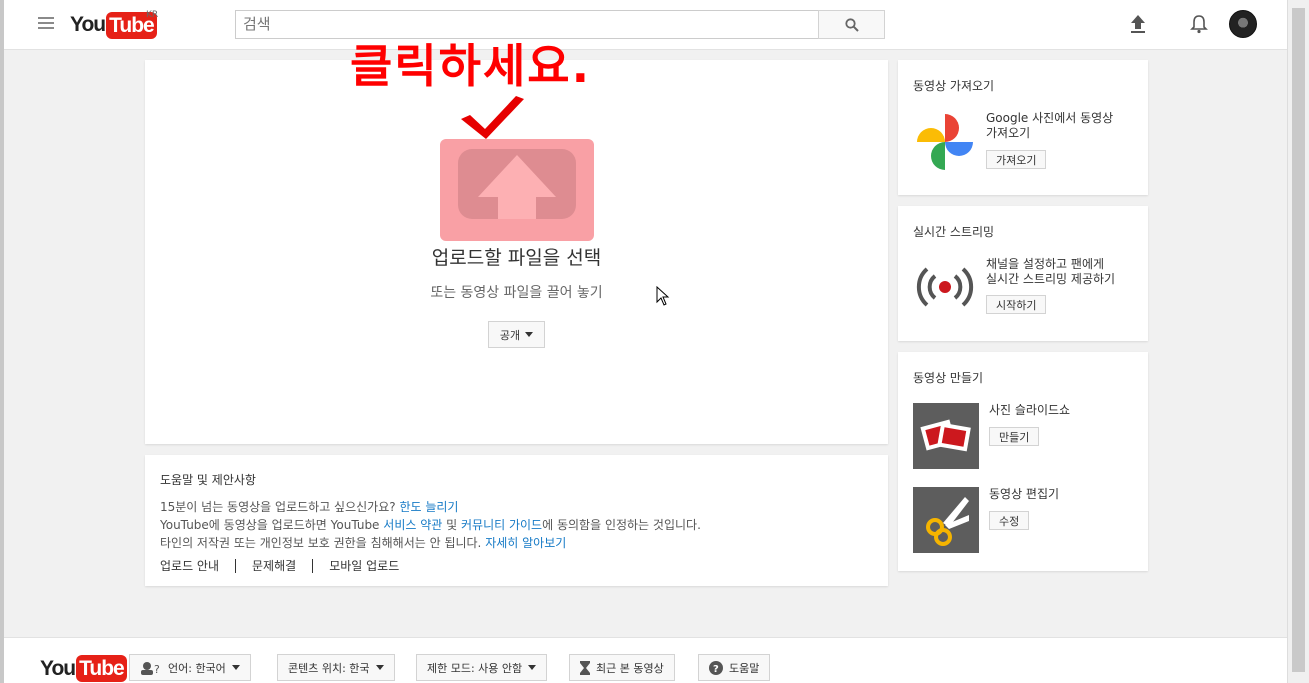 This screenshot has height=683, width=1309. I want to click on logo-tube-text: Tube, so click(101, 668).